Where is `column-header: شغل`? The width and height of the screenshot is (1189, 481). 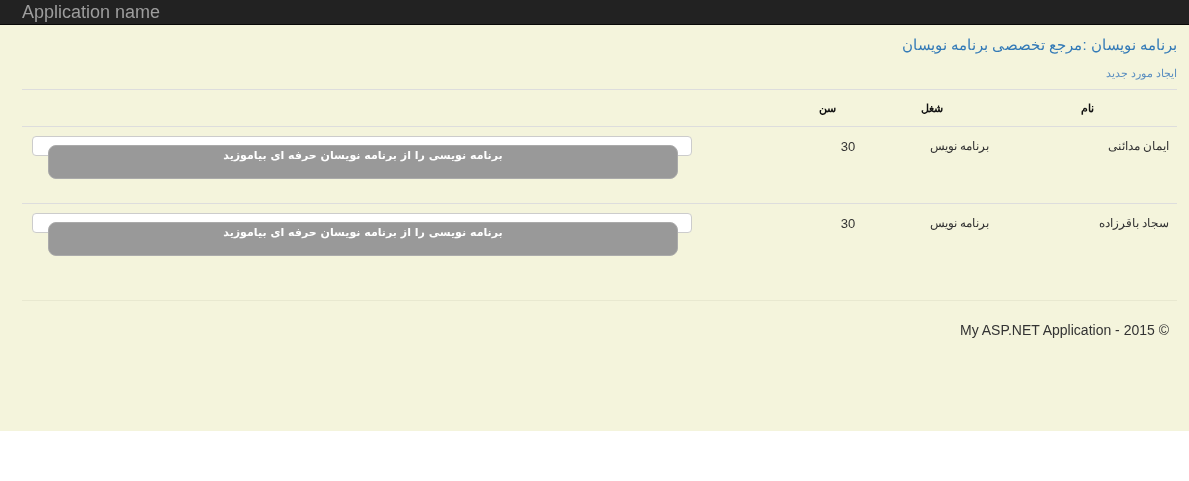 column-header: شغل is located at coordinates (932, 108).